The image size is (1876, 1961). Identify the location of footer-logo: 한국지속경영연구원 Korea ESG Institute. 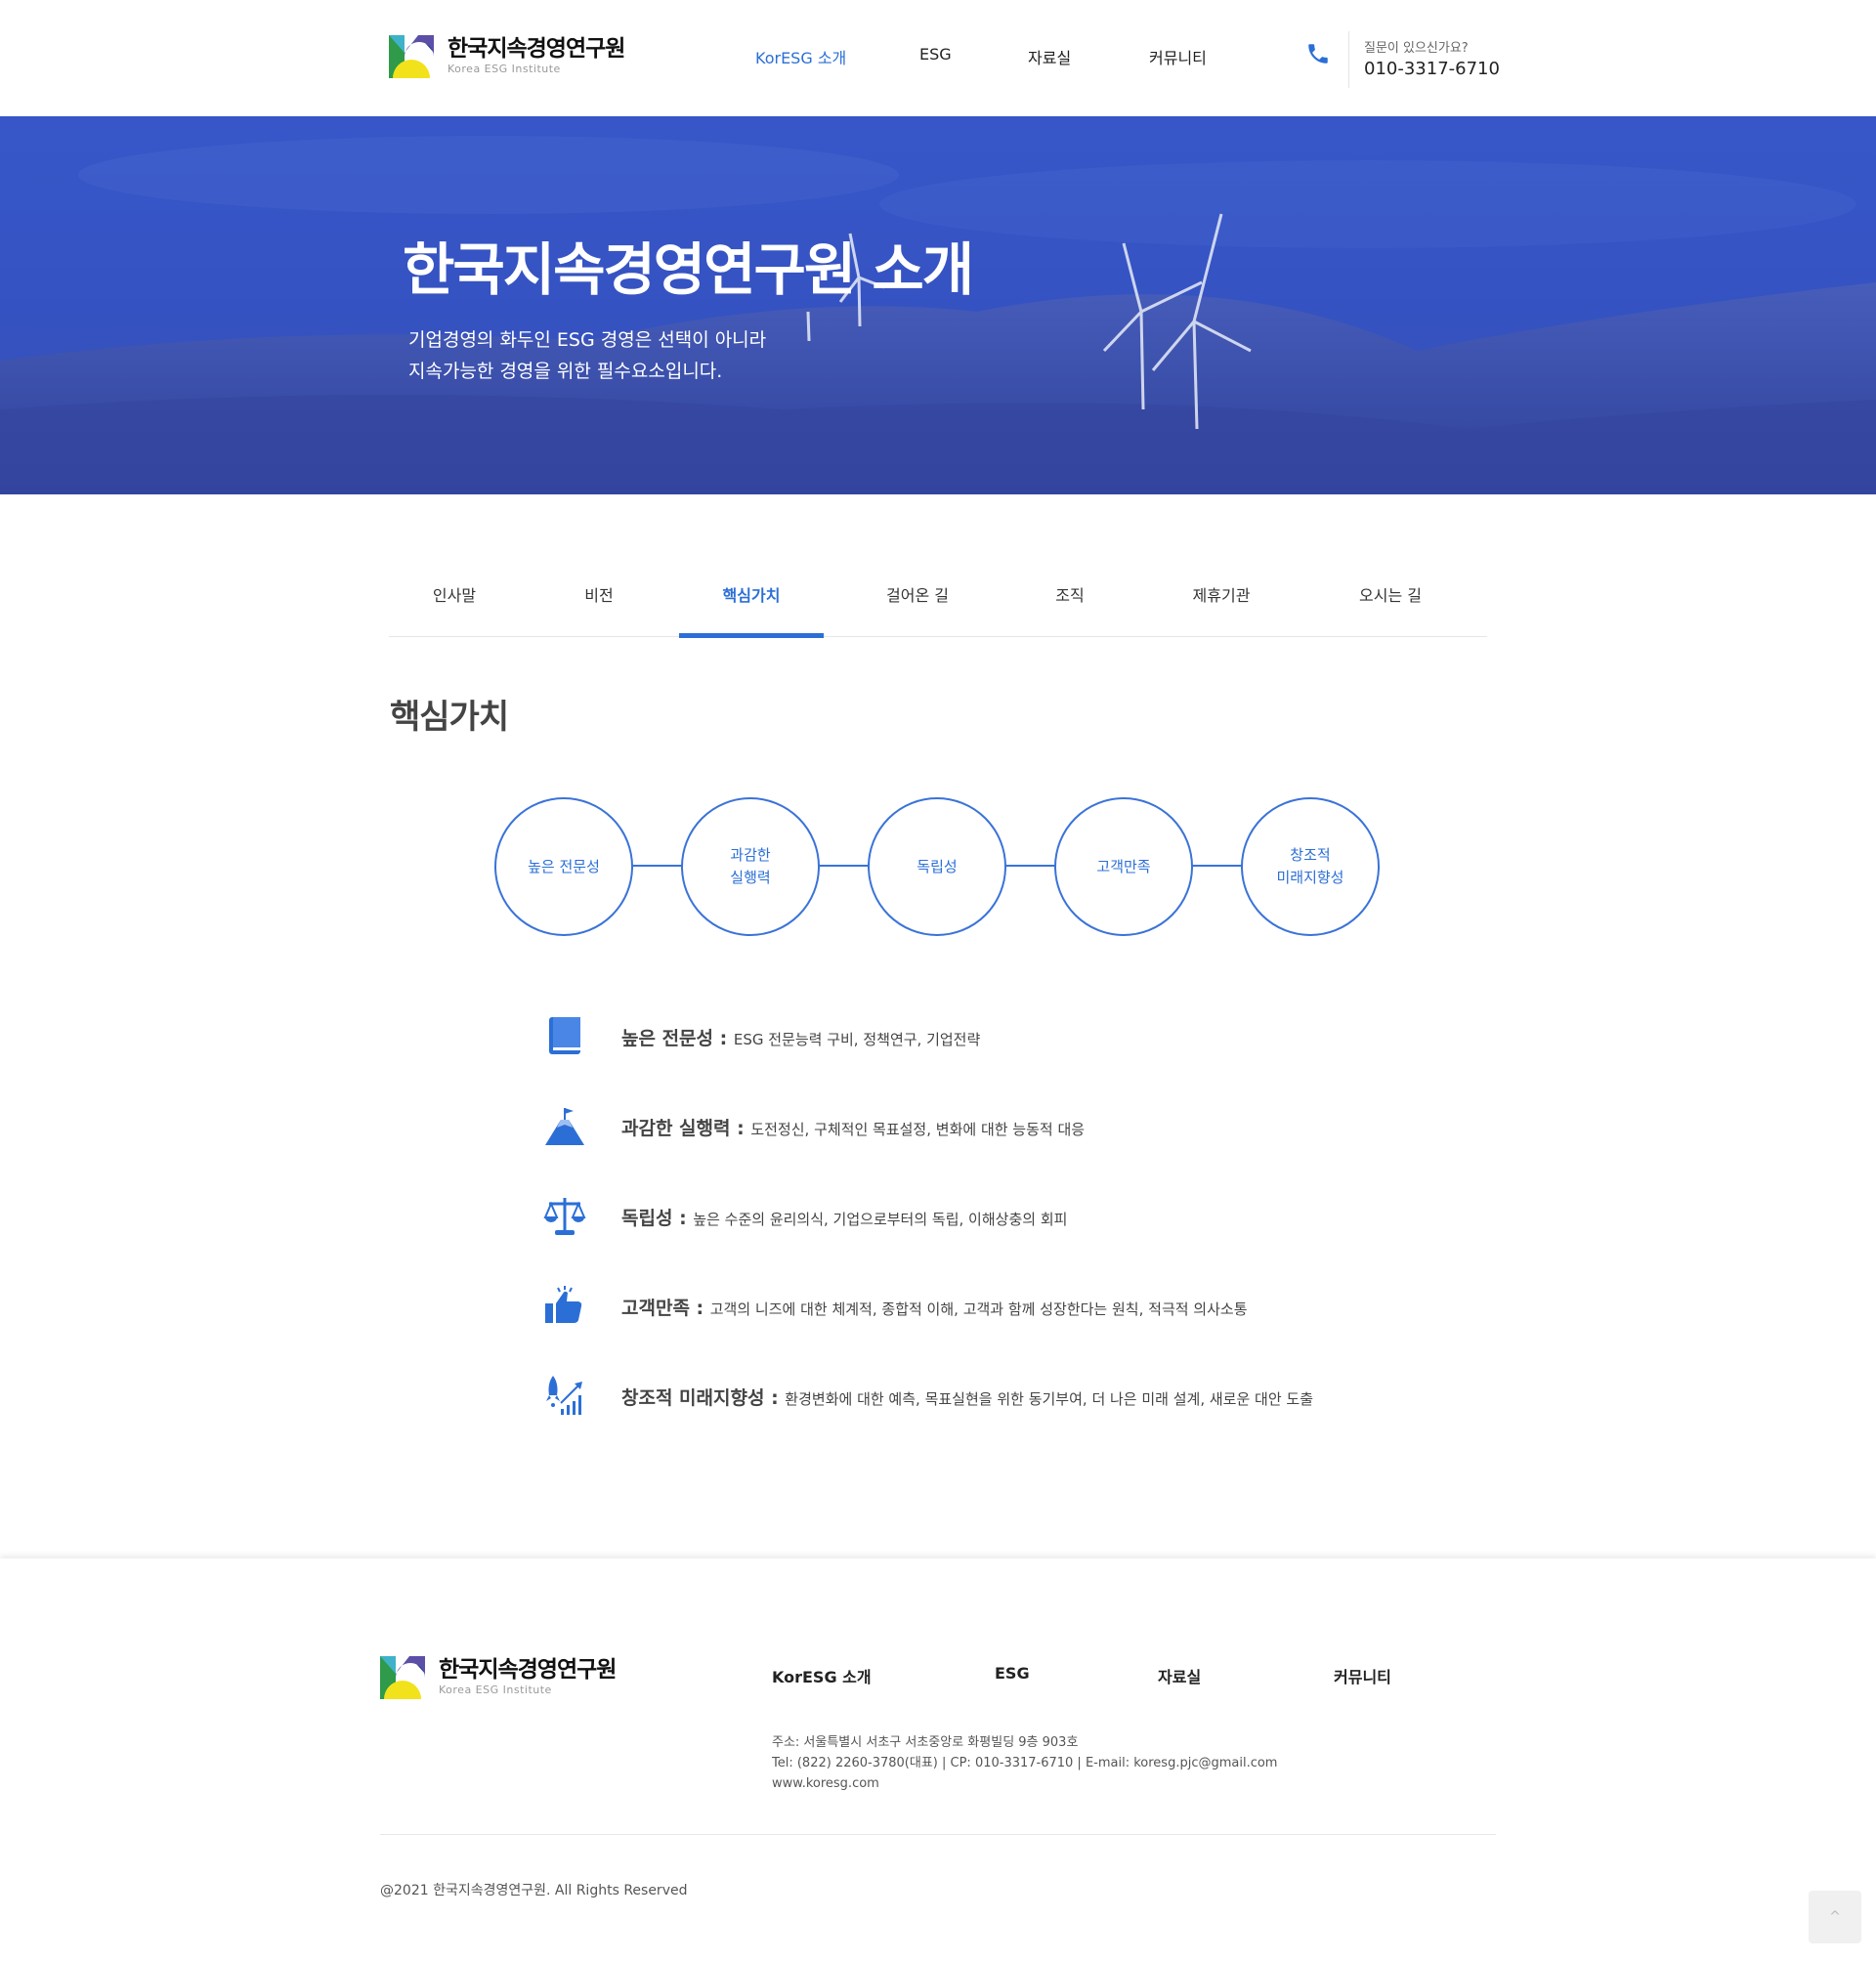
(498, 1678).